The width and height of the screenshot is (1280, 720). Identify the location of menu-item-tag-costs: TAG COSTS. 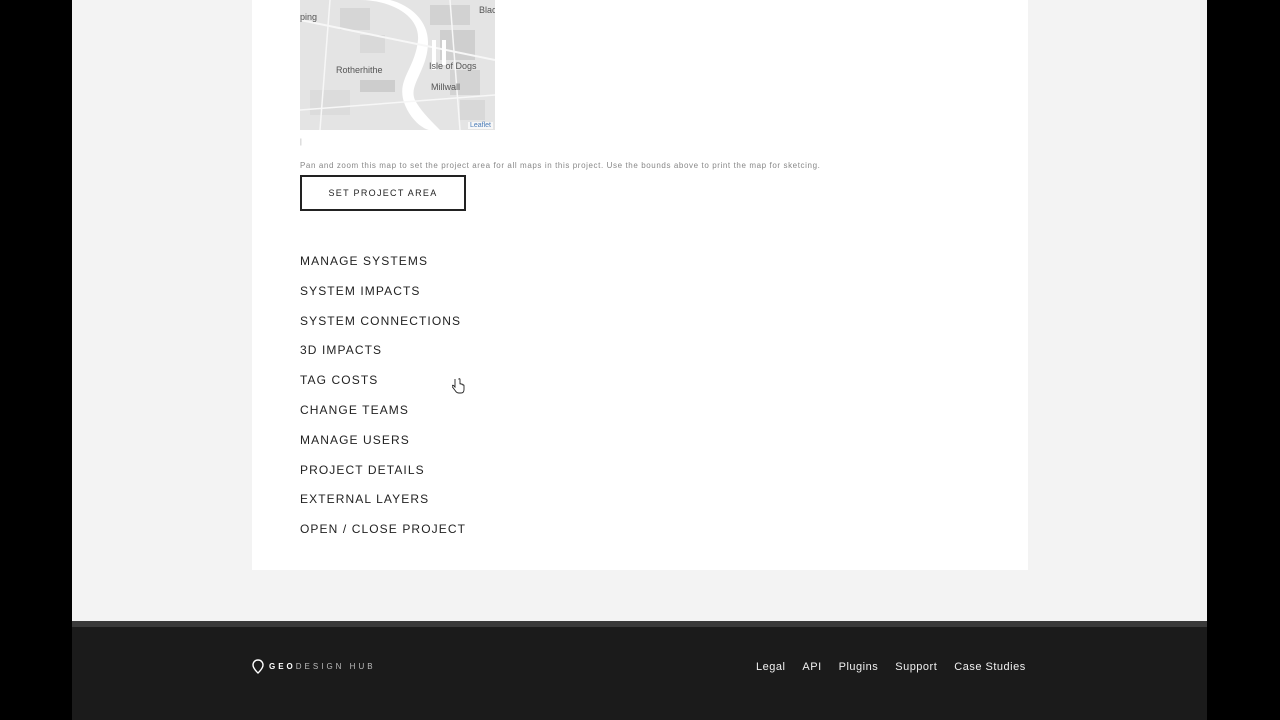
(383, 387).